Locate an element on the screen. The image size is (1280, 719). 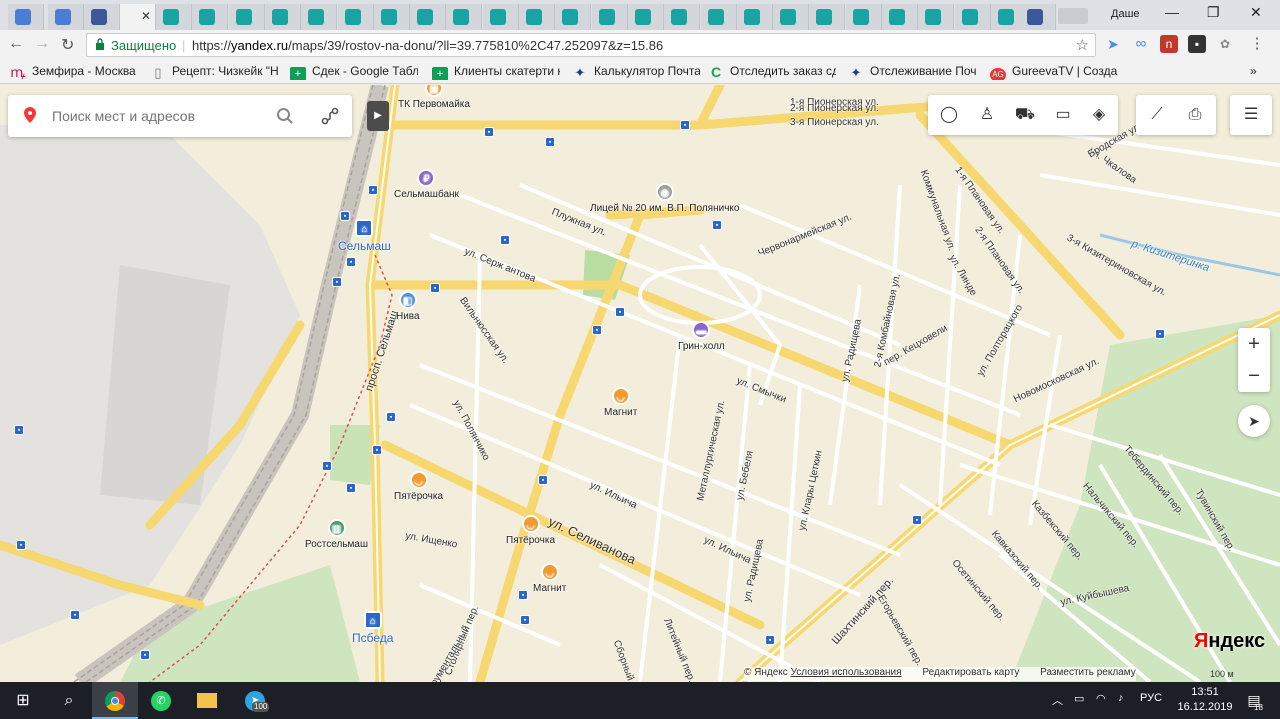
menu-icon: ☰ is located at coordinates (1251, 115).